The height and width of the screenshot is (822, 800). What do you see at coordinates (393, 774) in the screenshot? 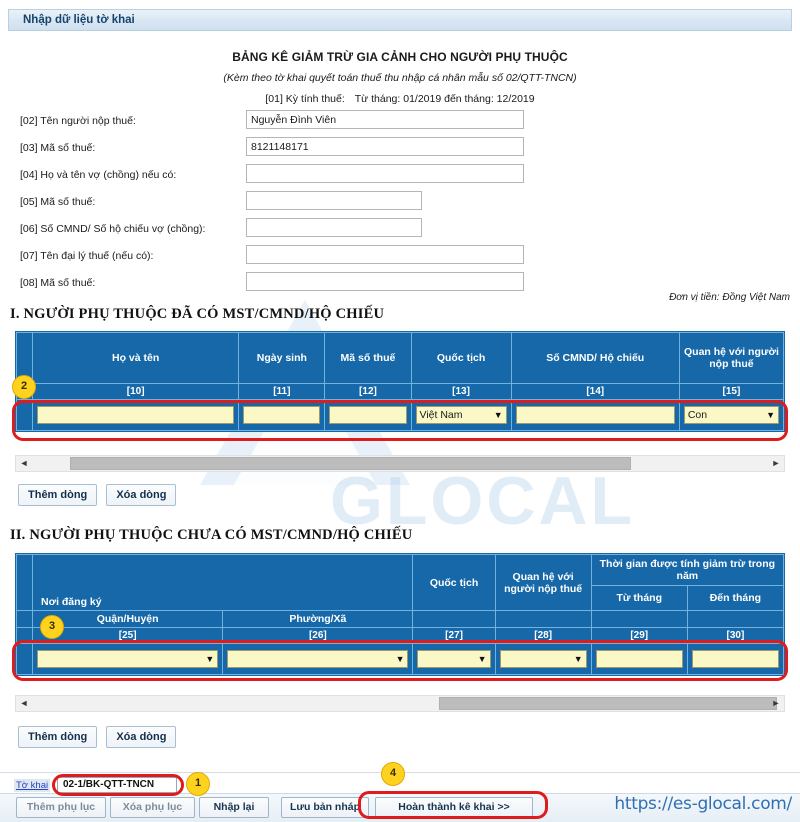
I see `step-badge-4: 4` at bounding box center [393, 774].